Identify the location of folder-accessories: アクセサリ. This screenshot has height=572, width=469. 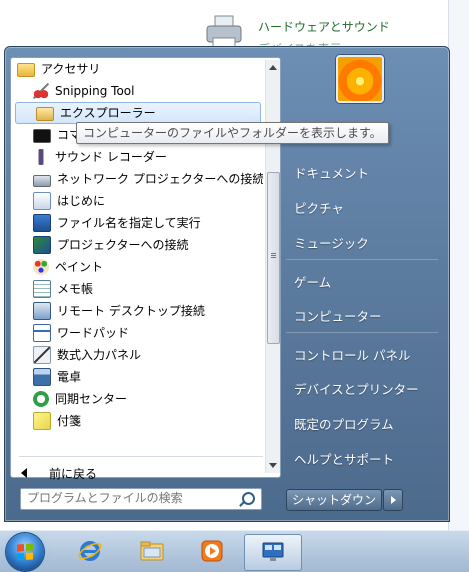
(138, 69).